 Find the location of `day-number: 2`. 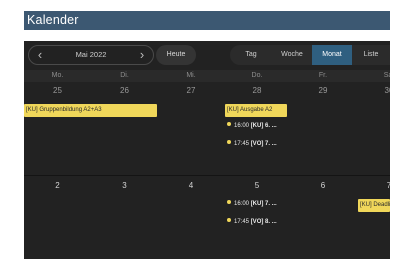

day-number: 2 is located at coordinates (57, 186).